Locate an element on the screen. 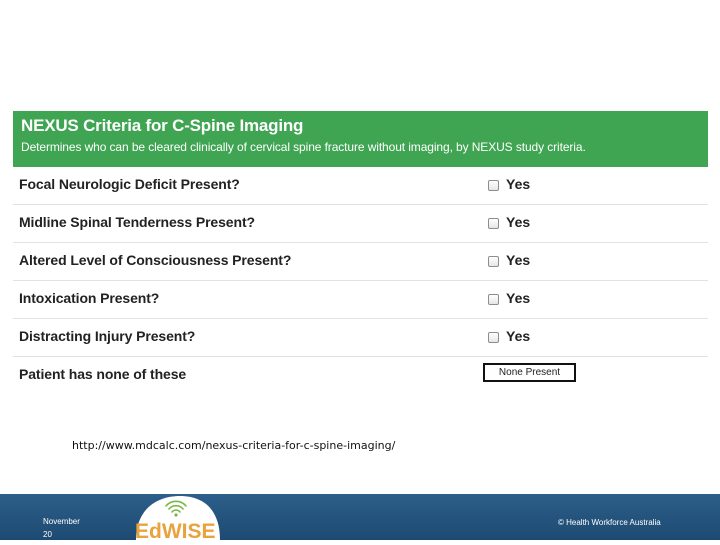 The width and height of the screenshot is (720, 545). copyright-text: © Health Workforce Australia is located at coordinates (609, 522).